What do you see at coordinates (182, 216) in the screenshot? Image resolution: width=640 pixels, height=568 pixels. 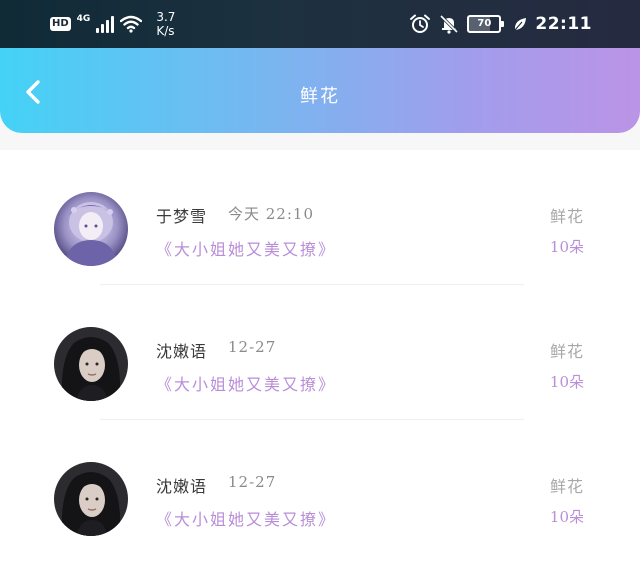 I see `sender-name: 于梦雪` at bounding box center [182, 216].